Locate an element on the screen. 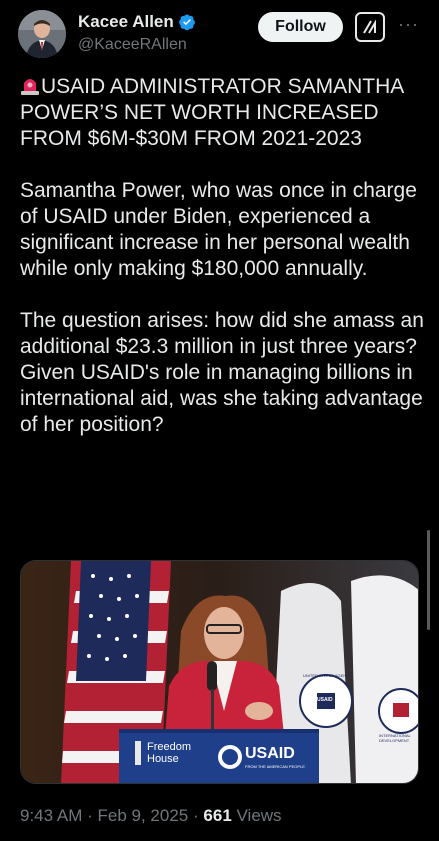 This screenshot has width=439, height=841. more-options-icon: ··· is located at coordinates (408, 24).